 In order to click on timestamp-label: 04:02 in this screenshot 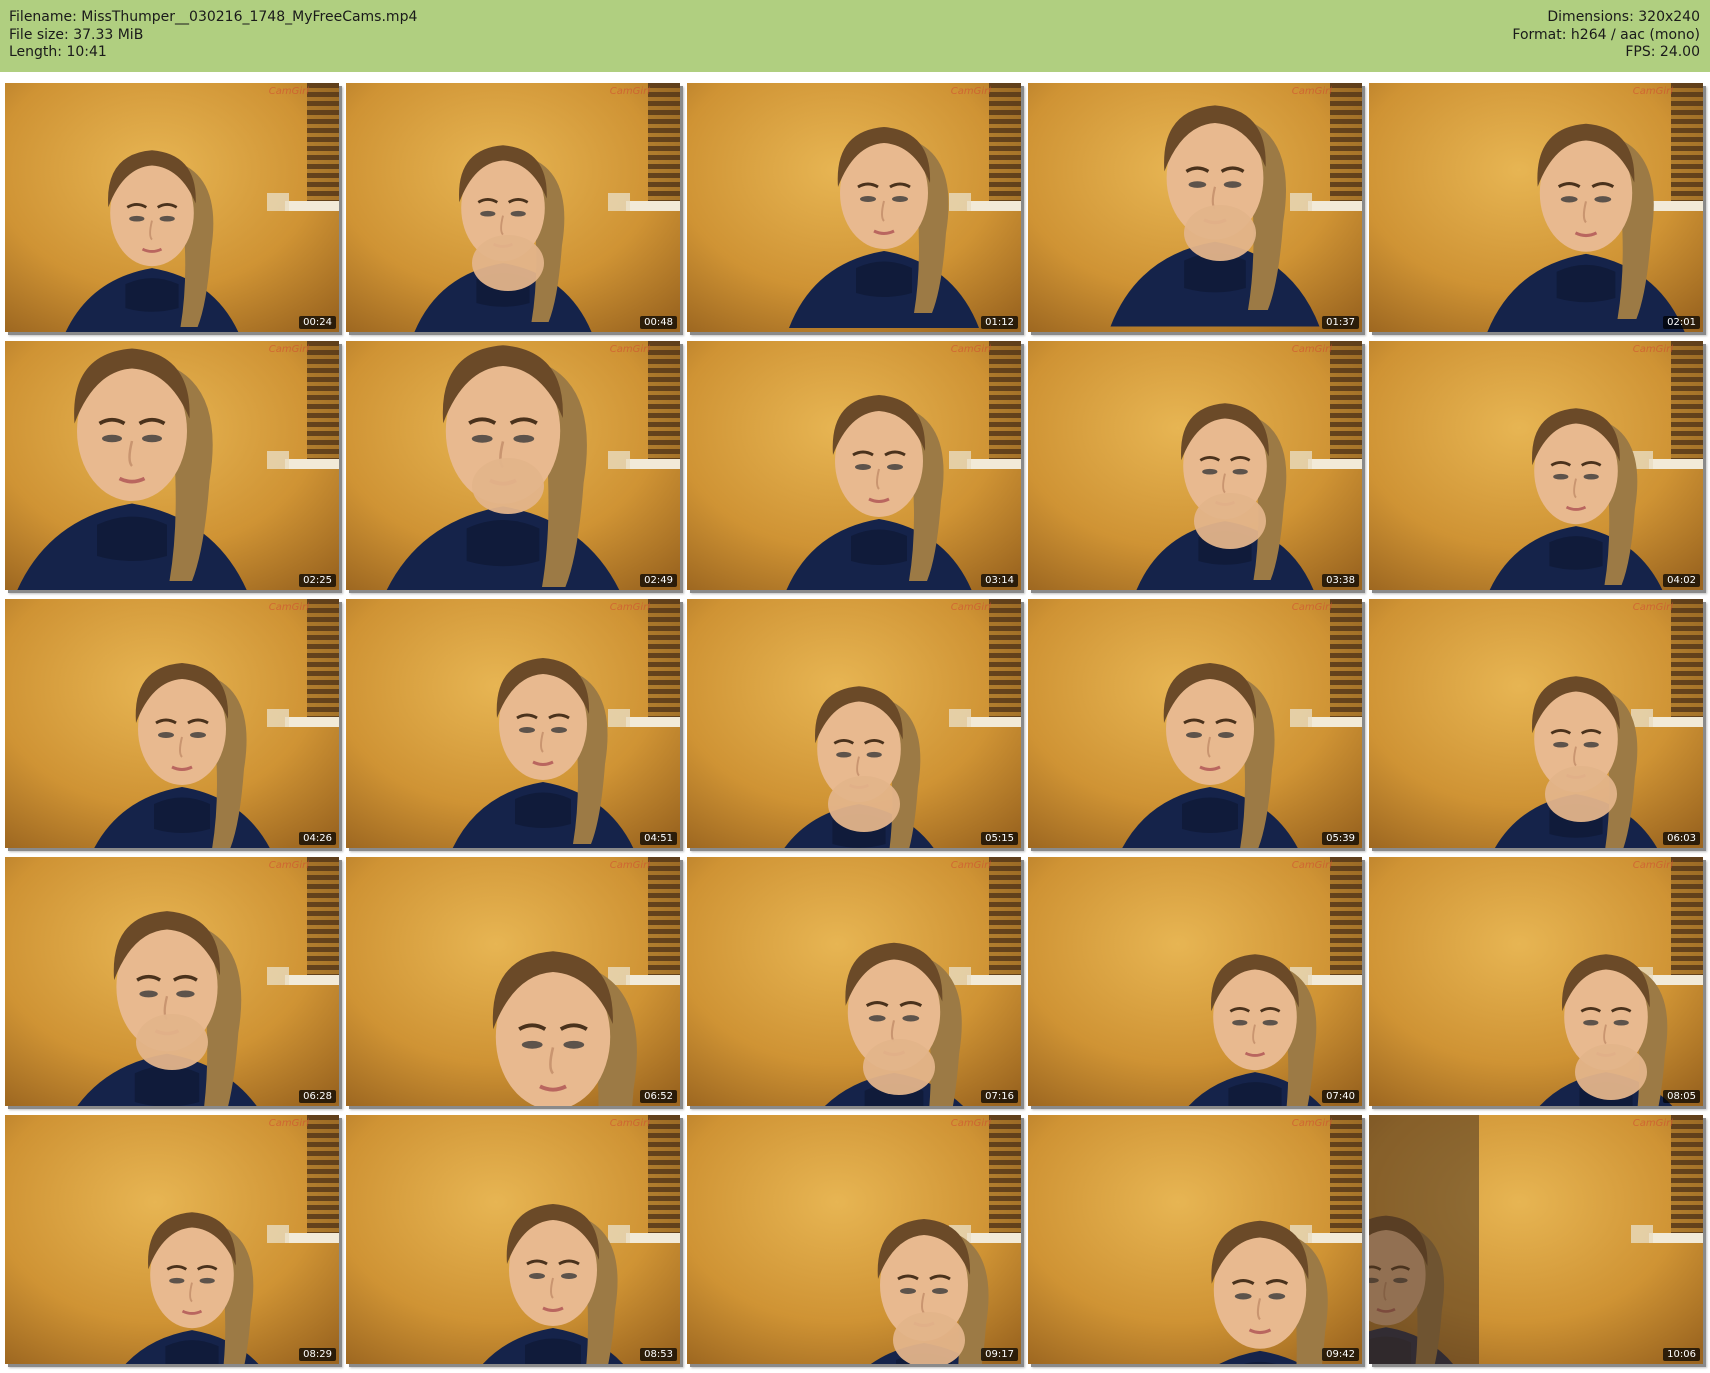, I will do `click(1681, 580)`.